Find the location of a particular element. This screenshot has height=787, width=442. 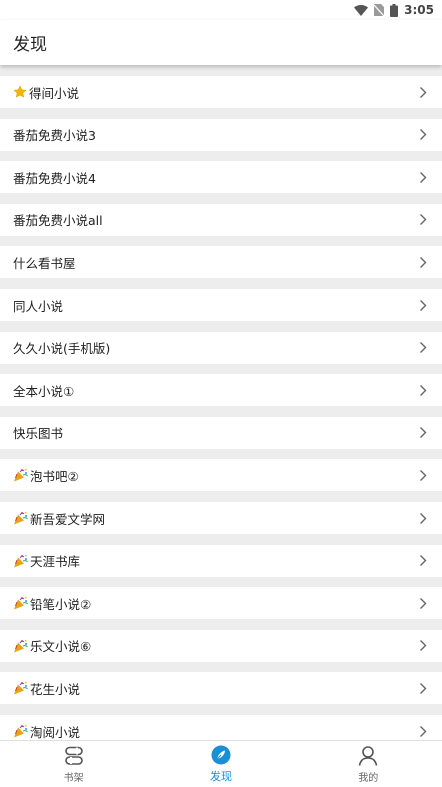

source-list-item: 花生小说 is located at coordinates (221, 688).